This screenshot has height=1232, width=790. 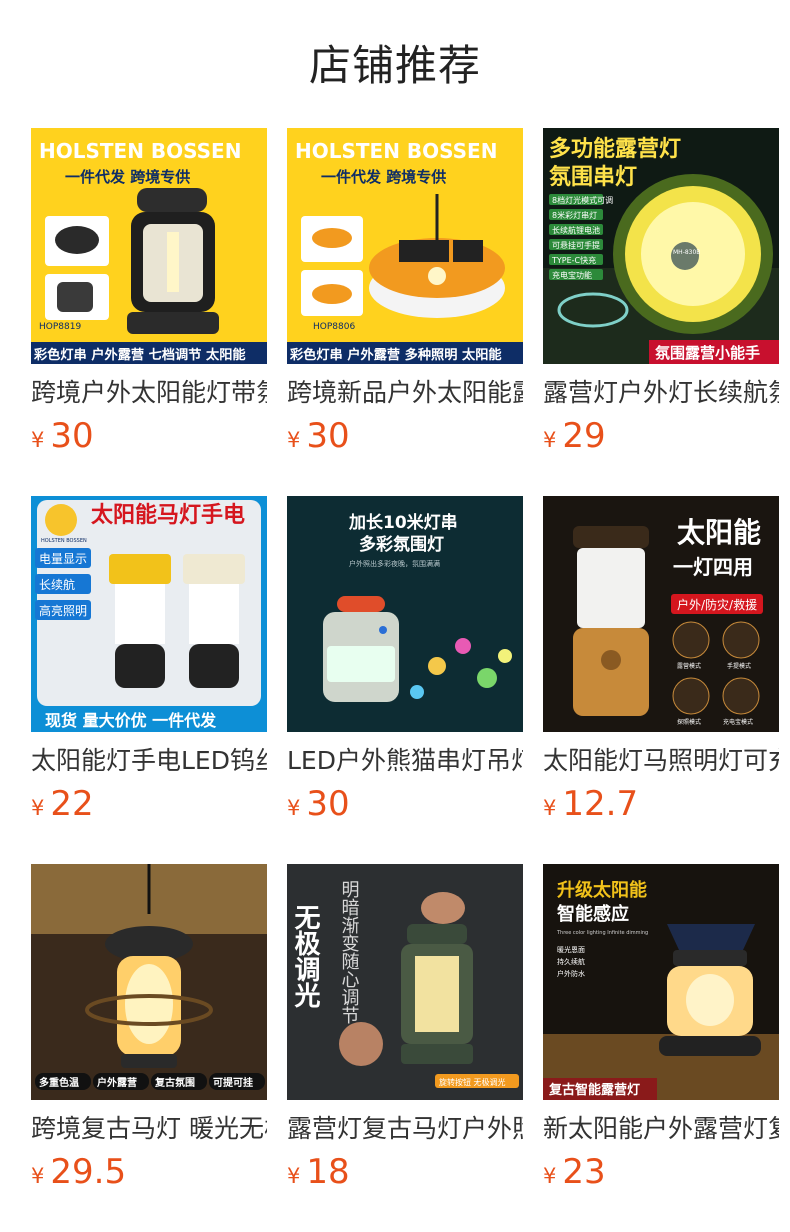 What do you see at coordinates (149, 393) in the screenshot?
I see `product-name: 跨境户外太阳能灯带氛围露营灯` at bounding box center [149, 393].